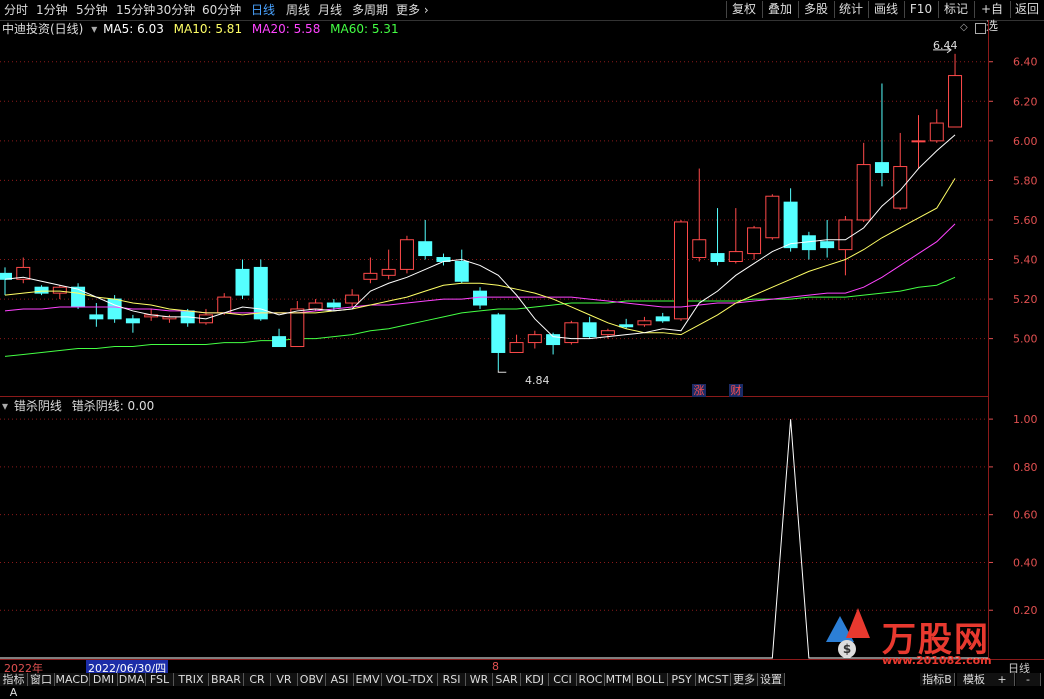 The width and height of the screenshot is (1044, 699). Describe the element at coordinates (1025, 180) in the screenshot. I see `price-tick-label: 5.80` at that location.